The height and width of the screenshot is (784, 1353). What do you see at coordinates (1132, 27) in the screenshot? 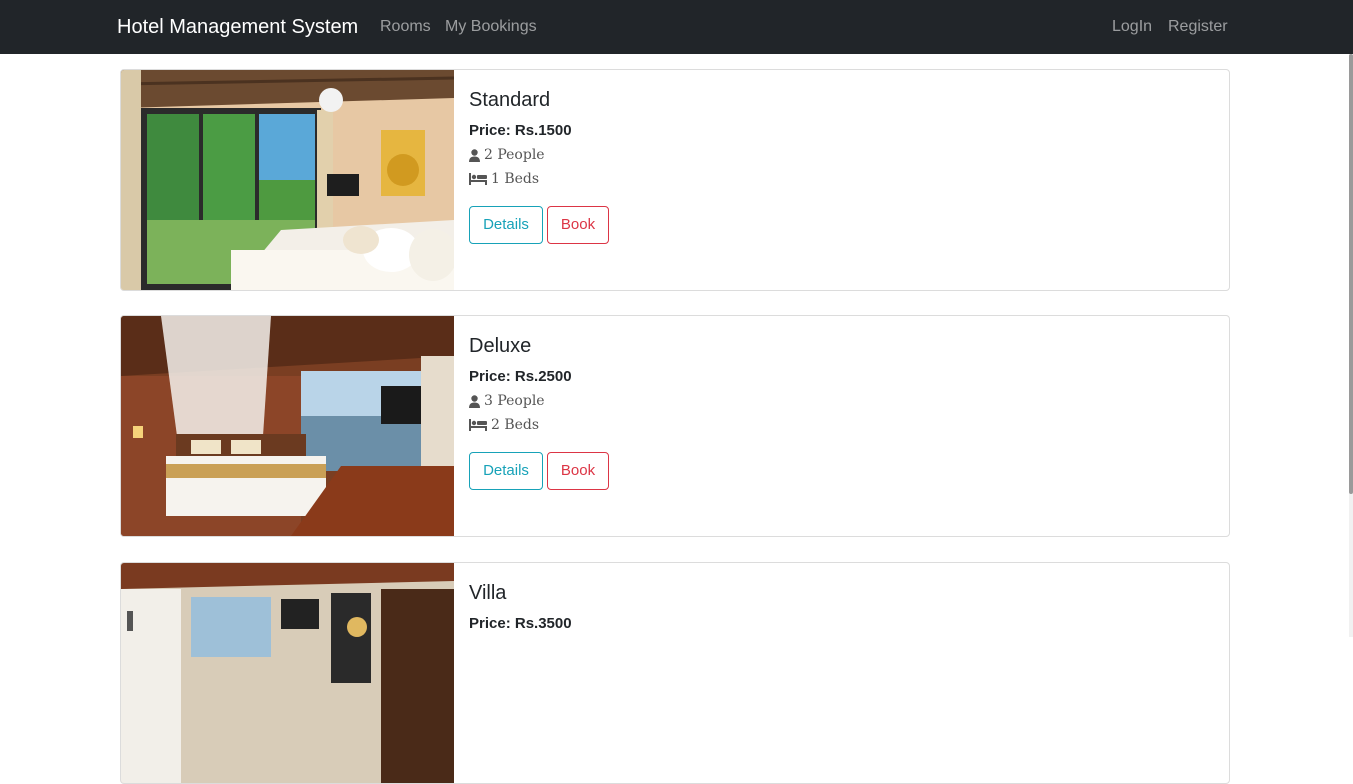
I see `nav-link-login: LogIn` at bounding box center [1132, 27].